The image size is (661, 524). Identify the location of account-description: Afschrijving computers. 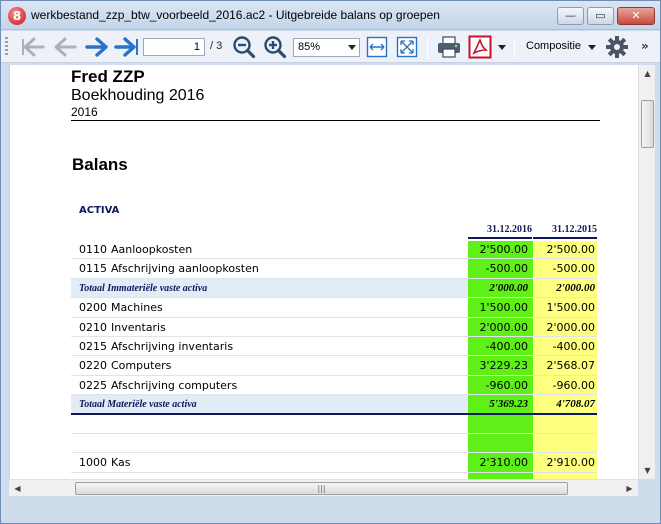
(174, 385).